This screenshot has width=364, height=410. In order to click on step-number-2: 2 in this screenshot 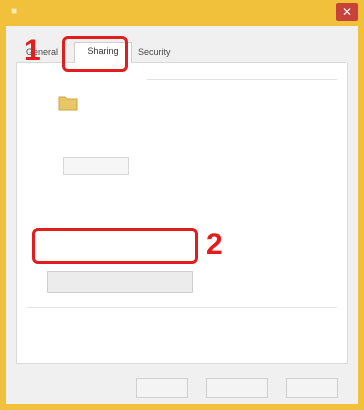, I will do `click(214, 244)`.